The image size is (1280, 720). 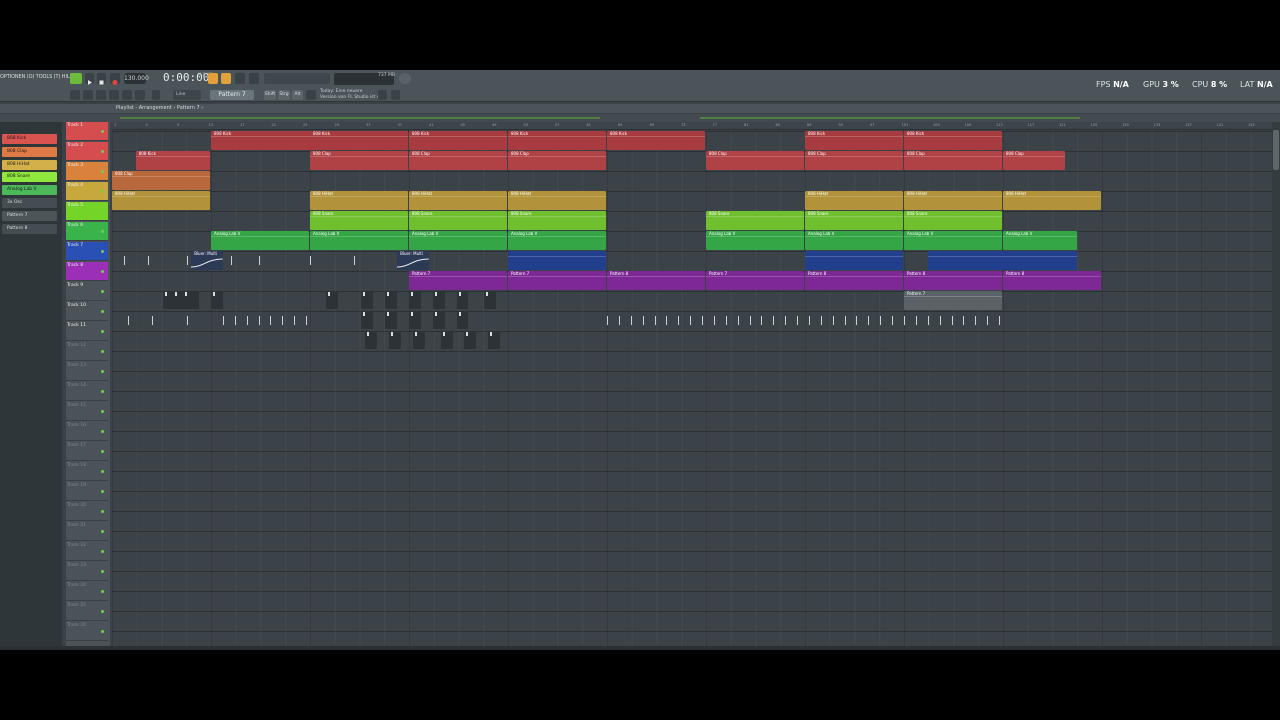 I want to click on tempo-display: 130.000, so click(x=136, y=78).